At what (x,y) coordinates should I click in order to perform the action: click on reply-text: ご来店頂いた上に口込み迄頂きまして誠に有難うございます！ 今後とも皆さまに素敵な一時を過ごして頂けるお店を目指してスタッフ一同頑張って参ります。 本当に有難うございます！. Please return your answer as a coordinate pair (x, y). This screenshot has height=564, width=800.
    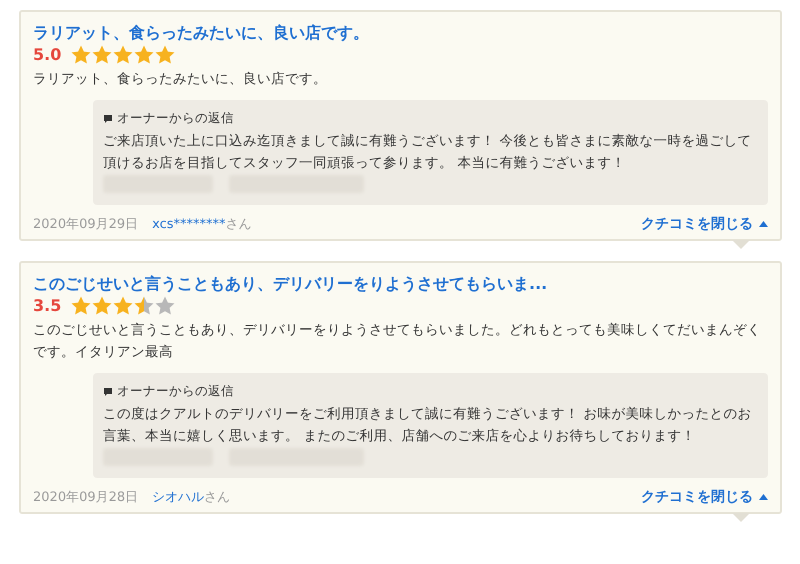
    Looking at the image, I should click on (427, 152).